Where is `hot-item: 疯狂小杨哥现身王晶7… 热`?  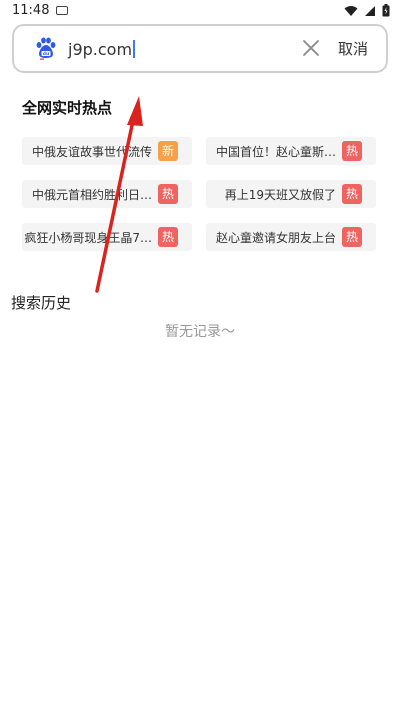
hot-item: 疯狂小杨哥现身王晶7… 热 is located at coordinates (107, 237).